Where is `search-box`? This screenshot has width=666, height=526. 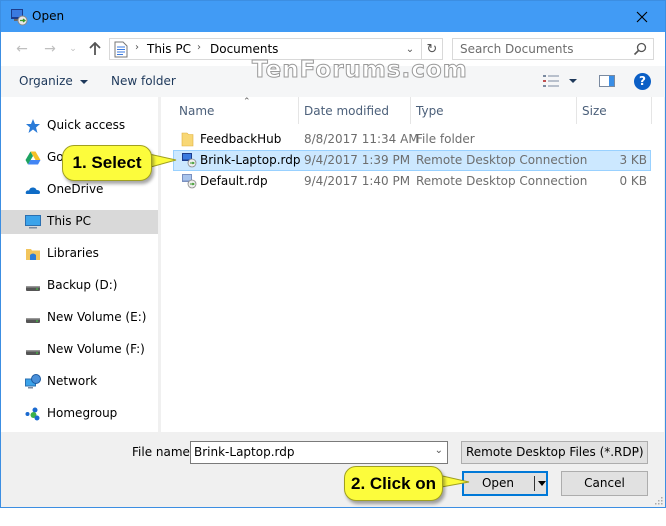
search-box is located at coordinates (553, 49).